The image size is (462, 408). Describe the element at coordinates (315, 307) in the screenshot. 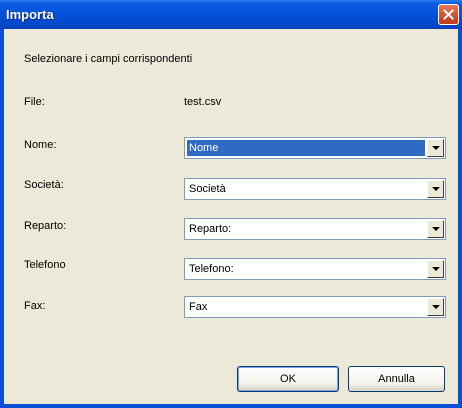

I see `select-fax: Fax` at that location.